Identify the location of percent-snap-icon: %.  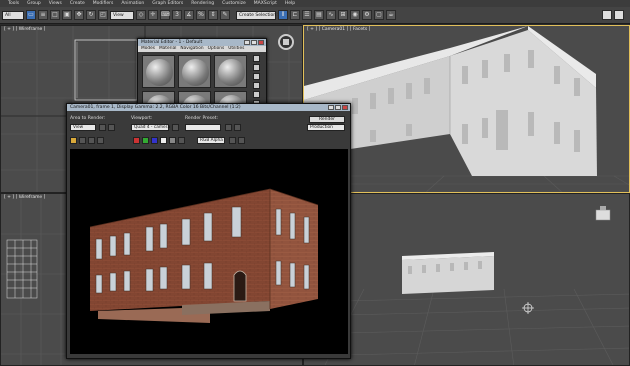
(201, 15).